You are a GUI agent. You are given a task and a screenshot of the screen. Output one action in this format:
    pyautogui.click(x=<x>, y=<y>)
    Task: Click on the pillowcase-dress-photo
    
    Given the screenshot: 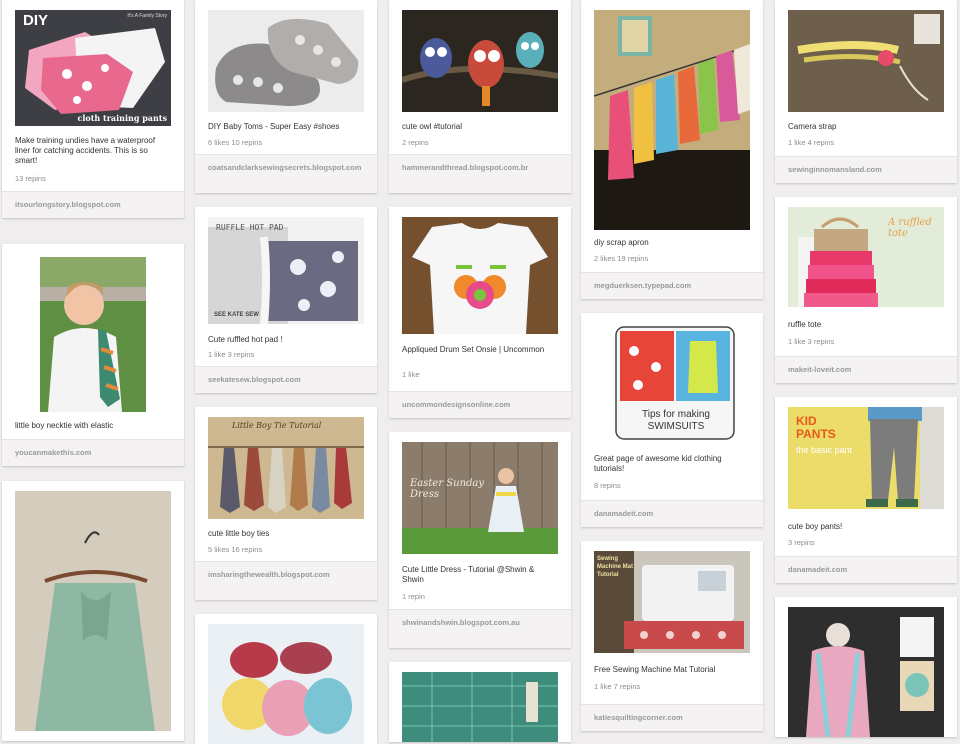 What is the action you would take?
    pyautogui.click(x=93, y=611)
    